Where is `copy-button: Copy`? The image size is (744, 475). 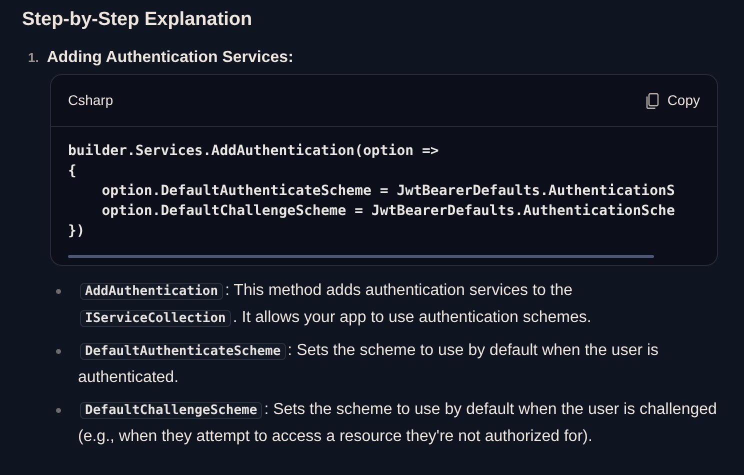
copy-button: Copy is located at coordinates (673, 100).